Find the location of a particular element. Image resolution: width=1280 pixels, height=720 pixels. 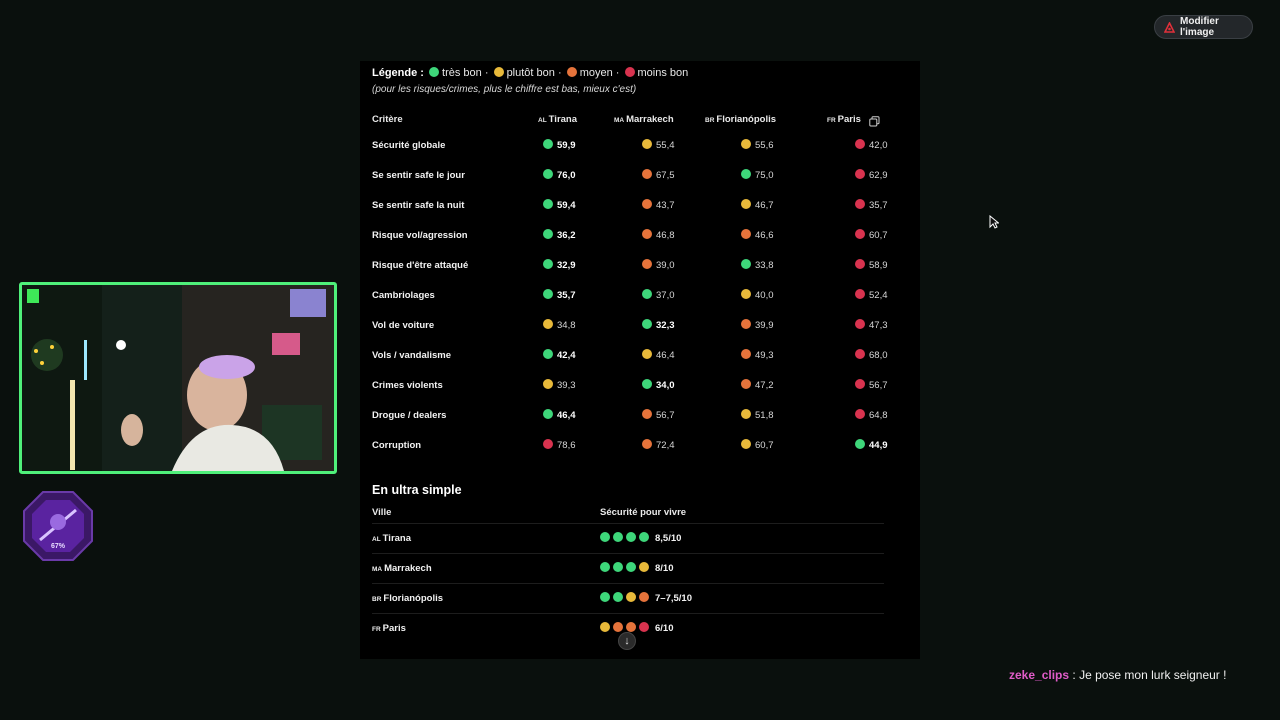

legend-label: moins bon is located at coordinates (663, 73).